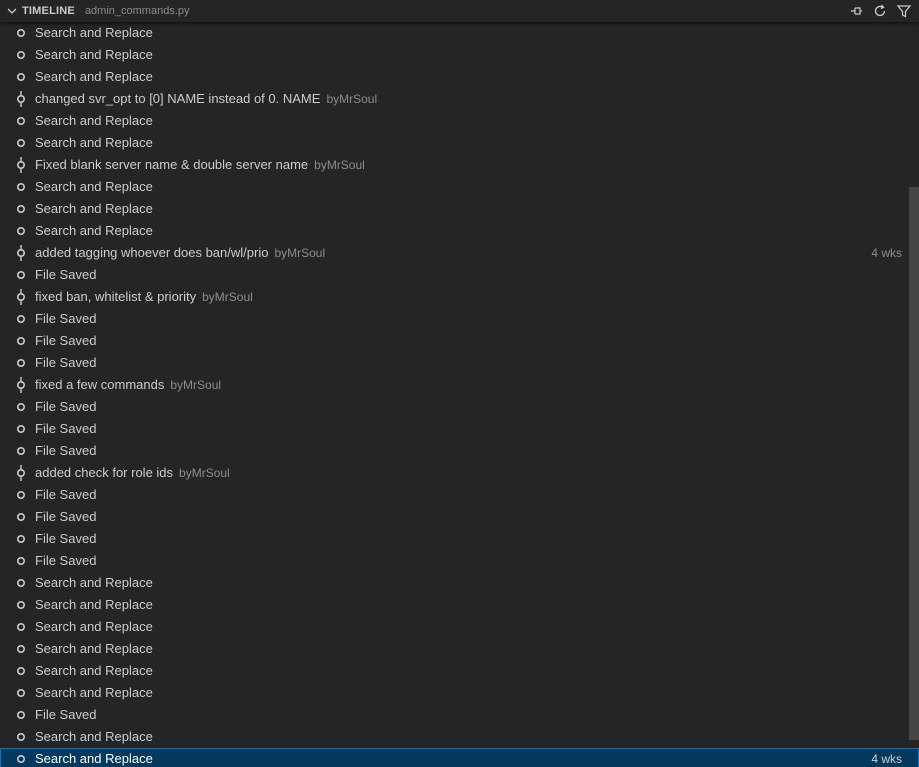 Image resolution: width=919 pixels, height=767 pixels. Describe the element at coordinates (116, 296) in the screenshot. I see `timeline-item-title: fixed ban, whitelist & priority` at that location.